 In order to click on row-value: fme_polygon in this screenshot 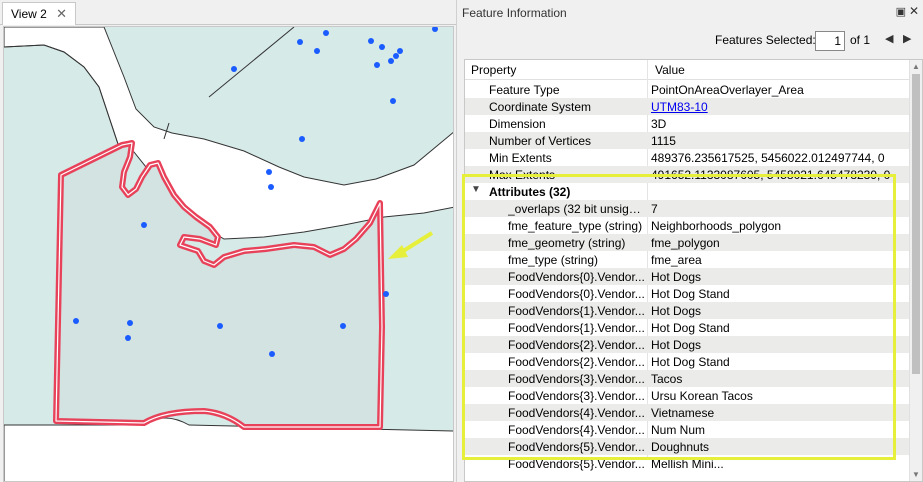, I will do `click(685, 243)`.